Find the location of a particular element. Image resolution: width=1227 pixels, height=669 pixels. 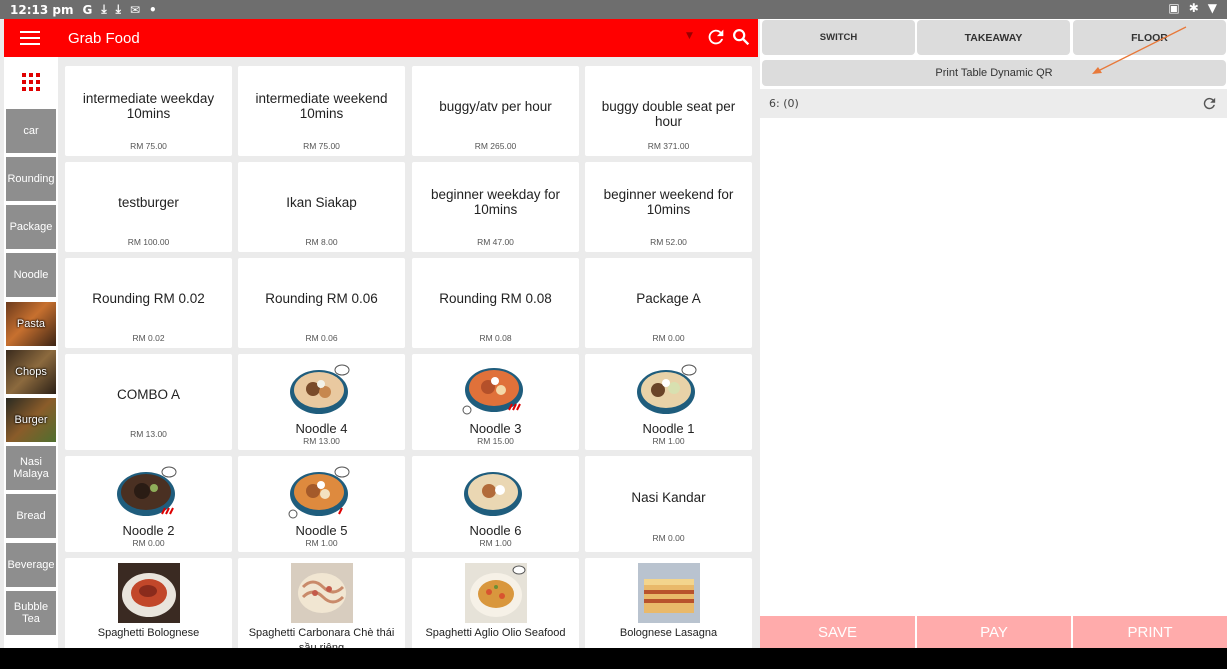

product-card: beginner weekday for 10mins RM 47.00 is located at coordinates (495, 207).